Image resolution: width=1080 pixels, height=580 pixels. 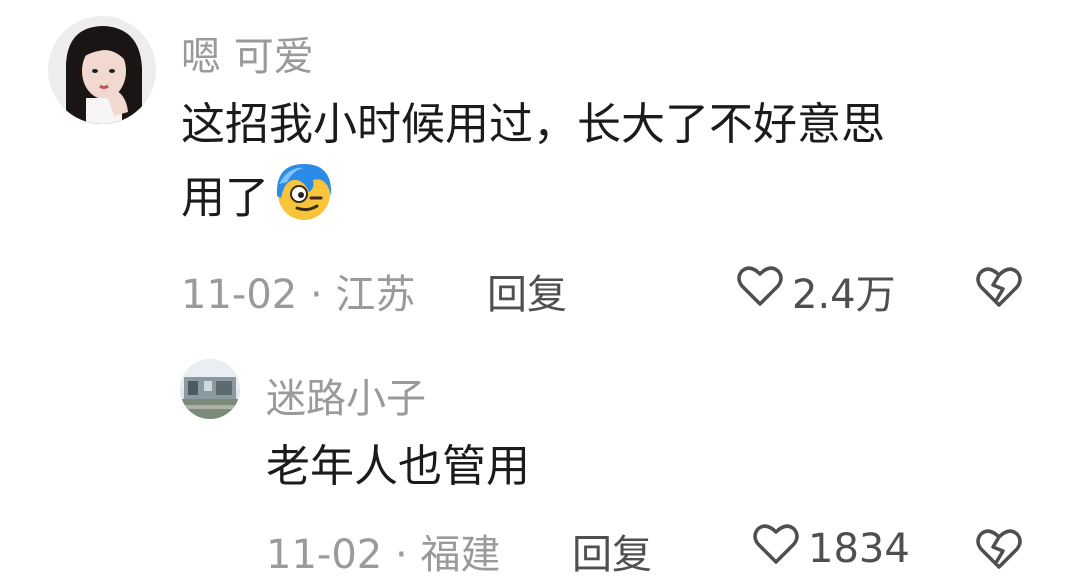 What do you see at coordinates (606, 200) in the screenshot?
I see `comment-text-line-2: 用了` at bounding box center [606, 200].